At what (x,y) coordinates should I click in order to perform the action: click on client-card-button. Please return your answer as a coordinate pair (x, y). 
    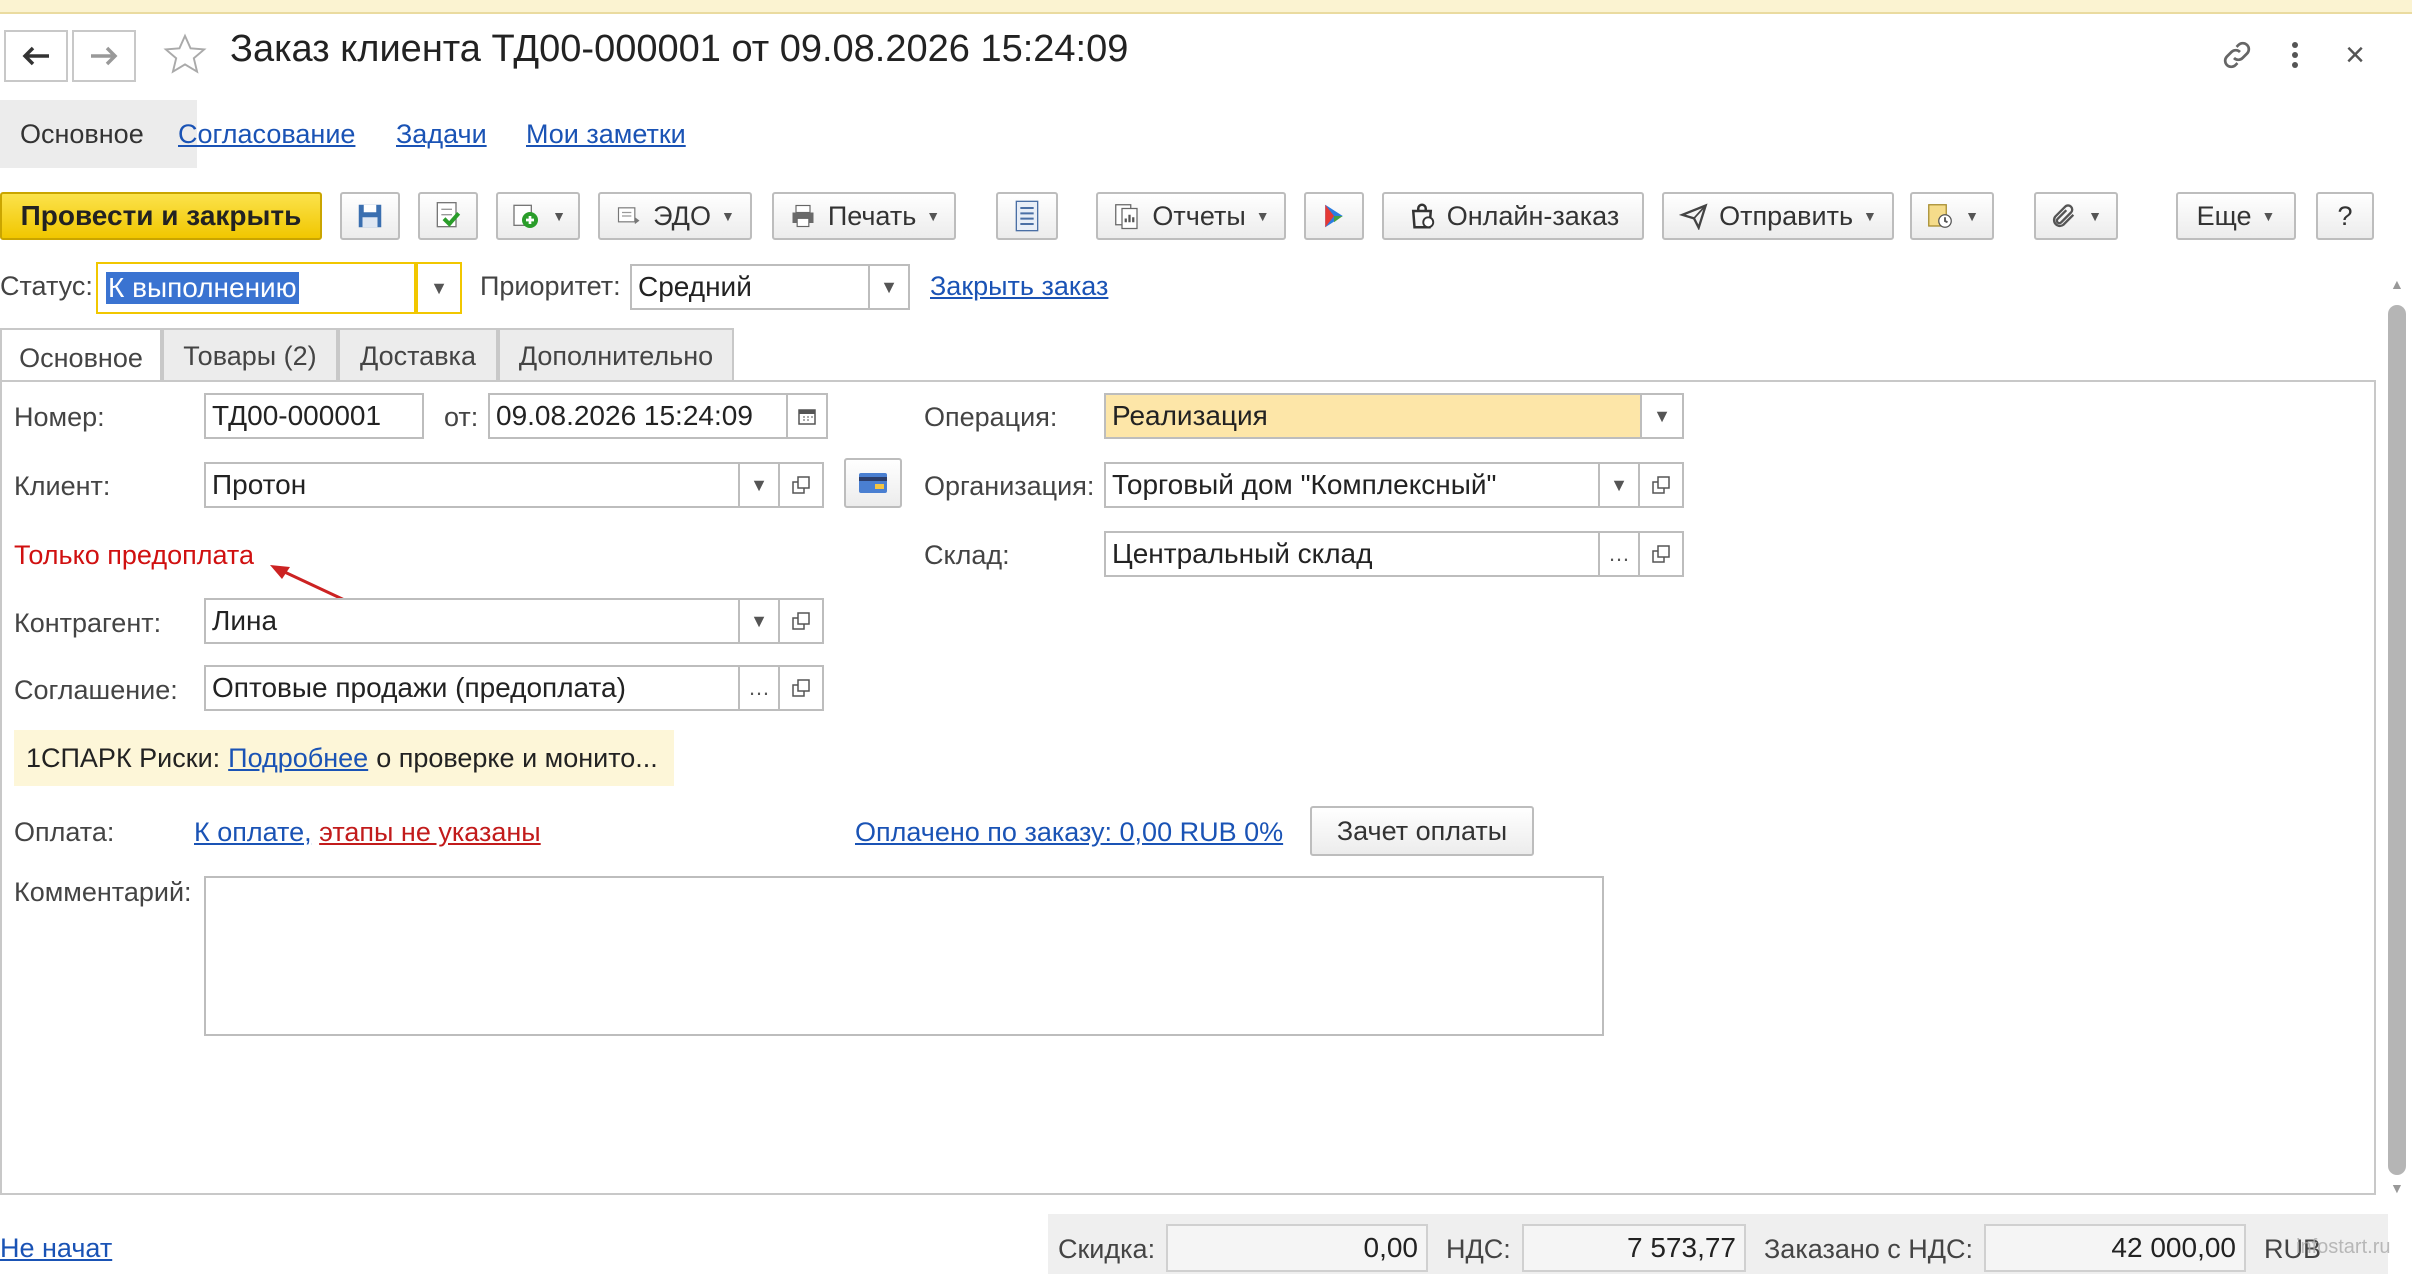
    Looking at the image, I should click on (873, 483).